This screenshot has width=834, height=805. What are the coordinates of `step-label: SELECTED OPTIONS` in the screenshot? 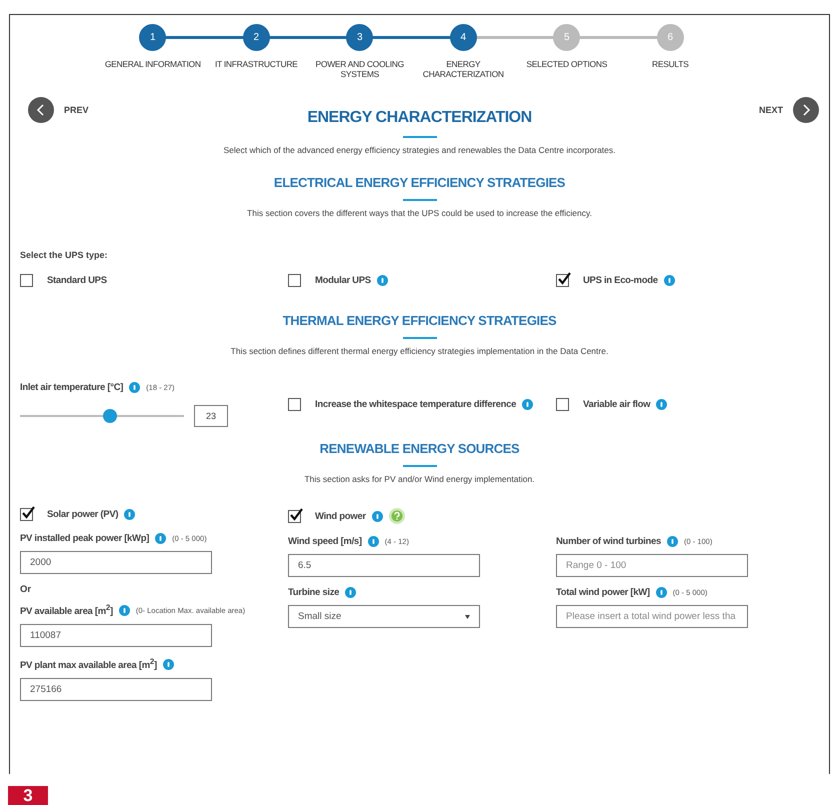 It's located at (566, 64).